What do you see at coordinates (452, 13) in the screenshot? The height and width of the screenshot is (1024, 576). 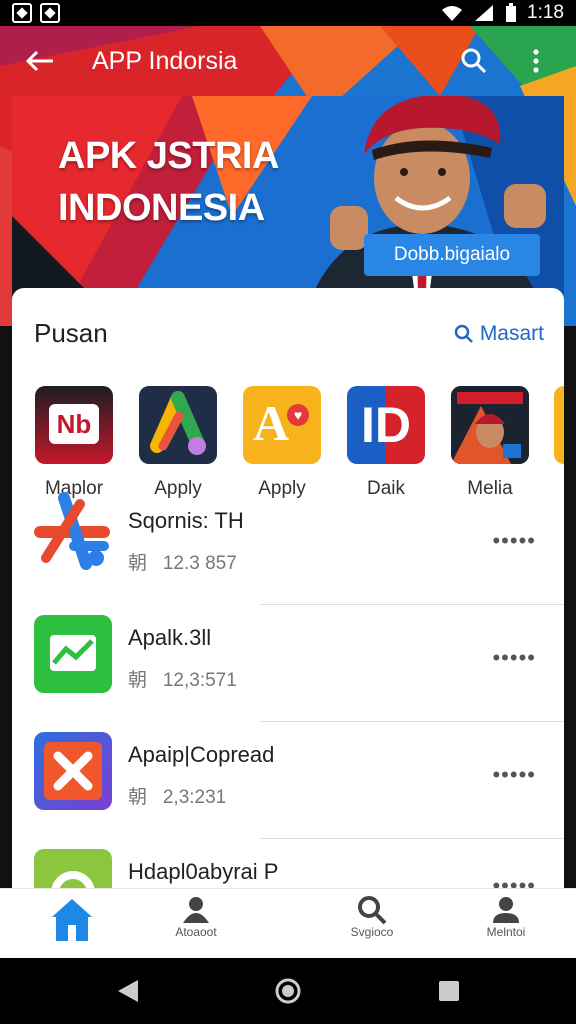 I see `wifi-icon` at bounding box center [452, 13].